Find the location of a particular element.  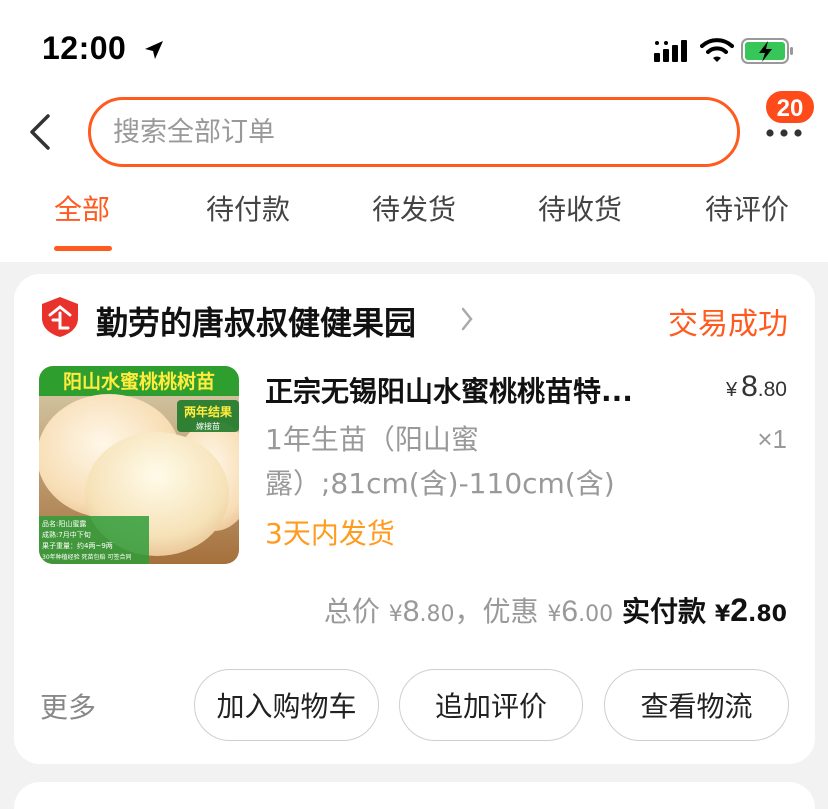

shipping-note: 3天内发货 is located at coordinates (330, 533).